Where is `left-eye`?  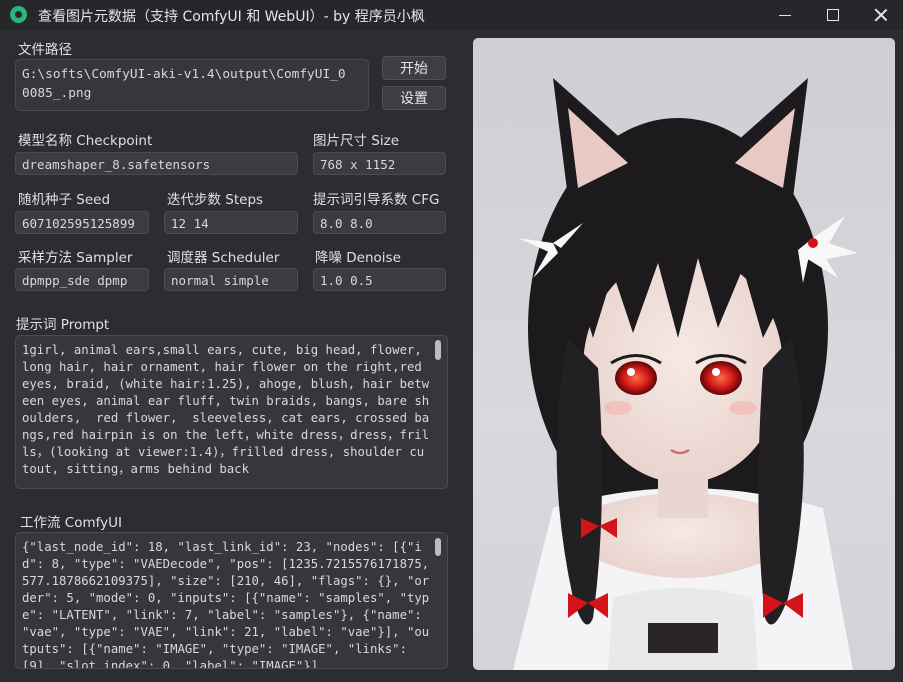
left-eye is located at coordinates (636, 378).